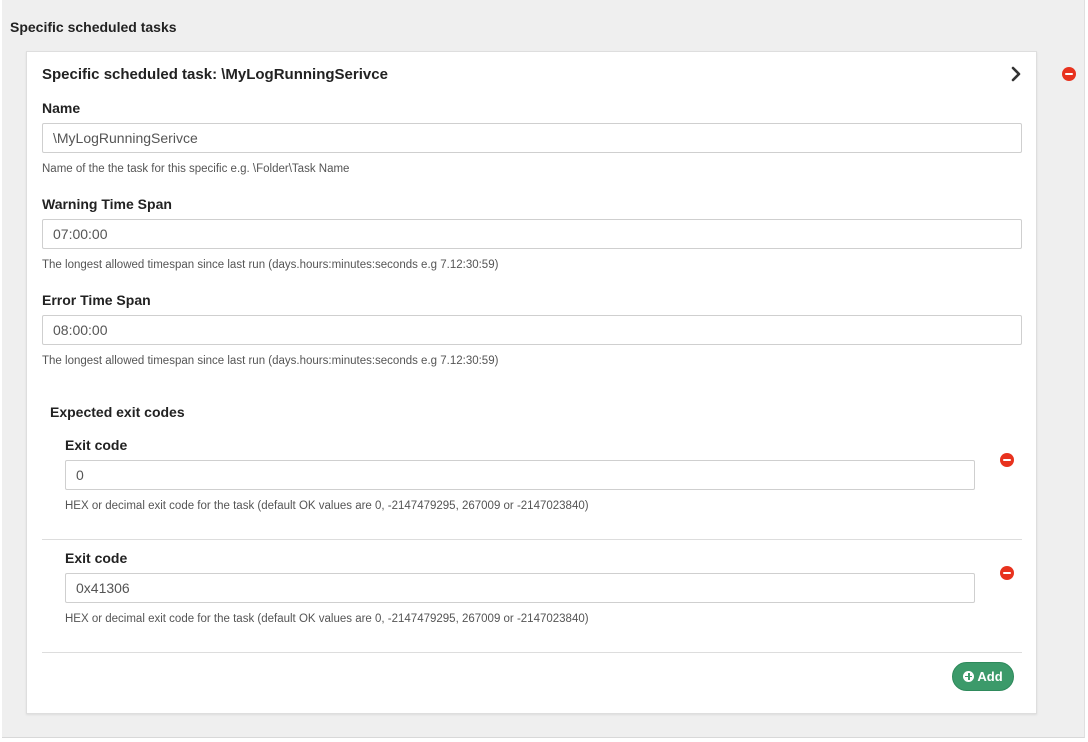 This screenshot has height=742, width=1088. What do you see at coordinates (1016, 74) in the screenshot?
I see `chevron-right-icon` at bounding box center [1016, 74].